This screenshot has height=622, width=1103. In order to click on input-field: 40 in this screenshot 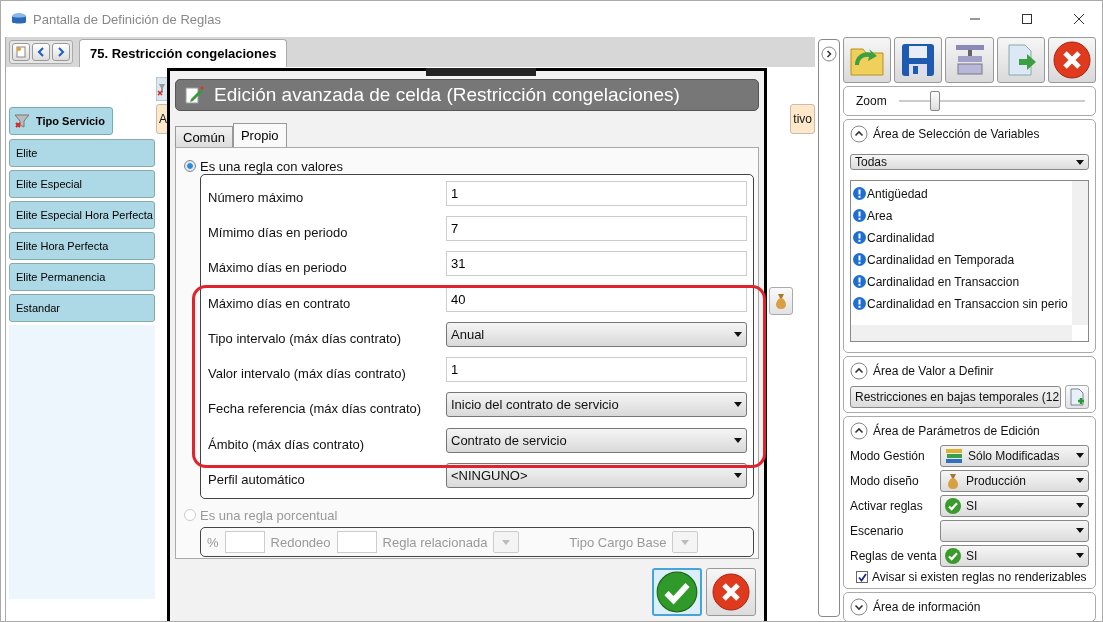, I will do `click(596, 299)`.